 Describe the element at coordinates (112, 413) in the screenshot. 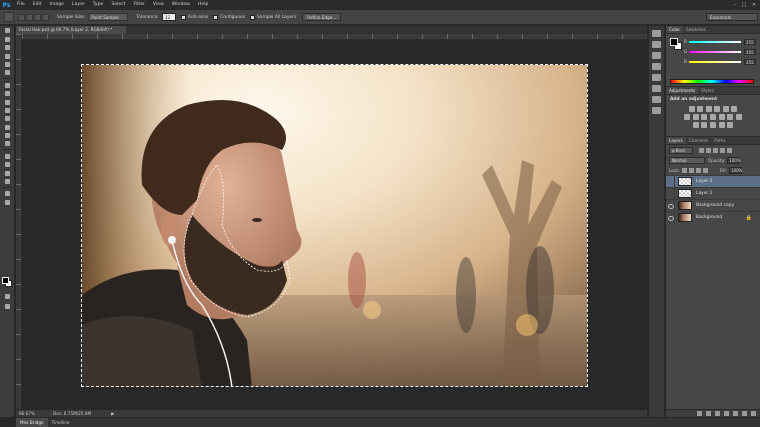

I see `status-menu-arrow-icon: ▶` at that location.